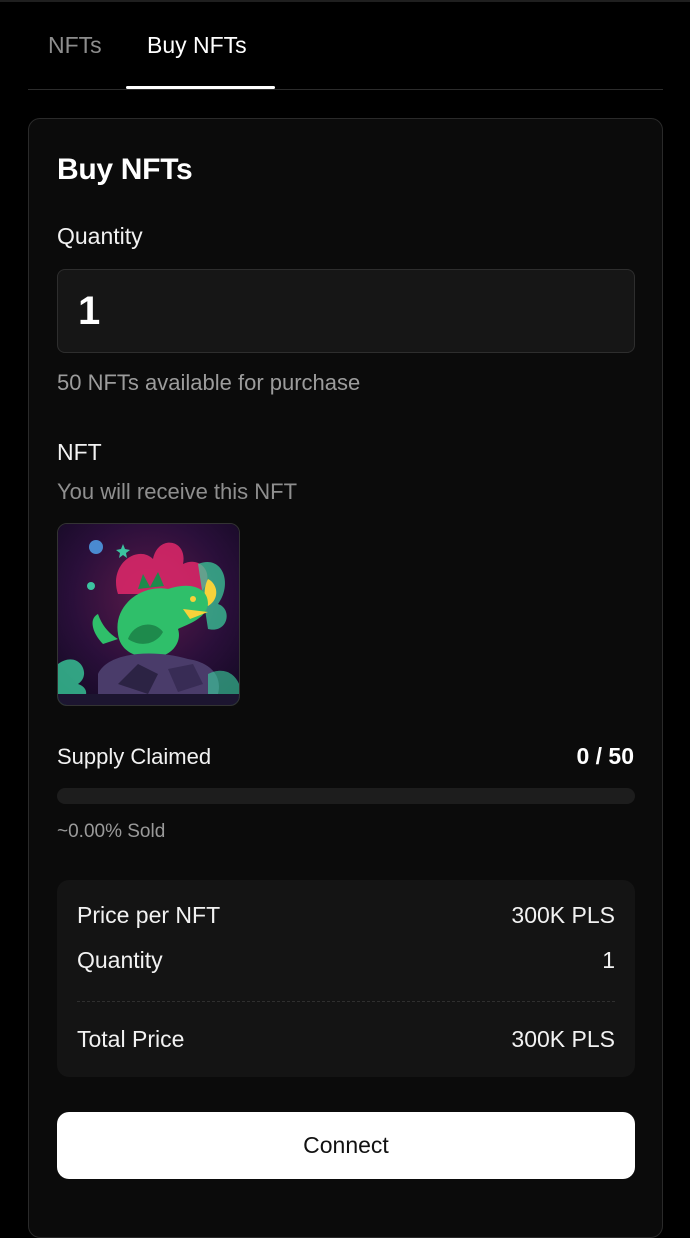 The width and height of the screenshot is (690, 1238). What do you see at coordinates (149, 915) in the screenshot?
I see `price-label: Price per NFT` at bounding box center [149, 915].